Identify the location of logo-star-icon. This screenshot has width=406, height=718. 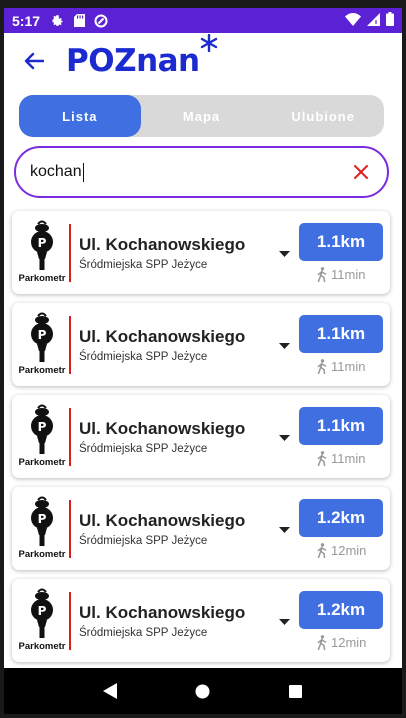
(208, 42).